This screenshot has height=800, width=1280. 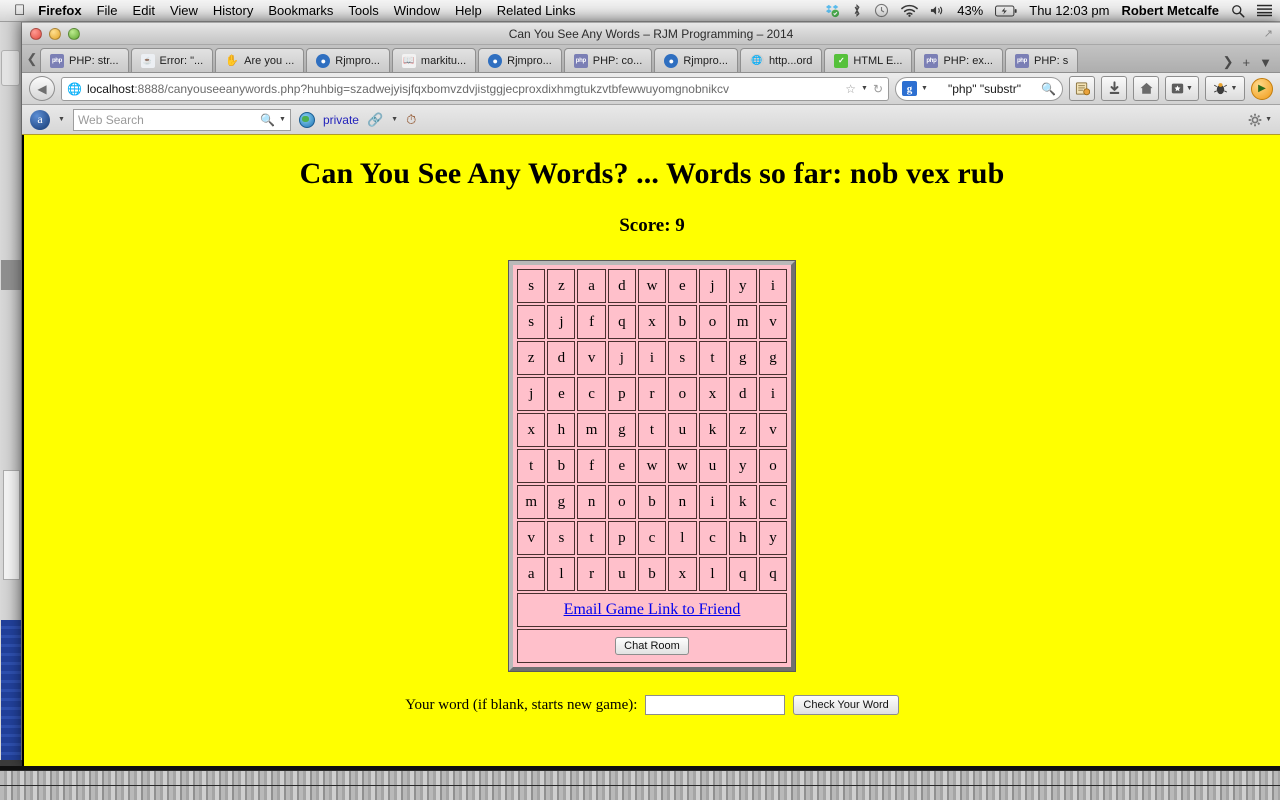 What do you see at coordinates (40, 119) in the screenshot?
I see `a-orb-icon: a` at bounding box center [40, 119].